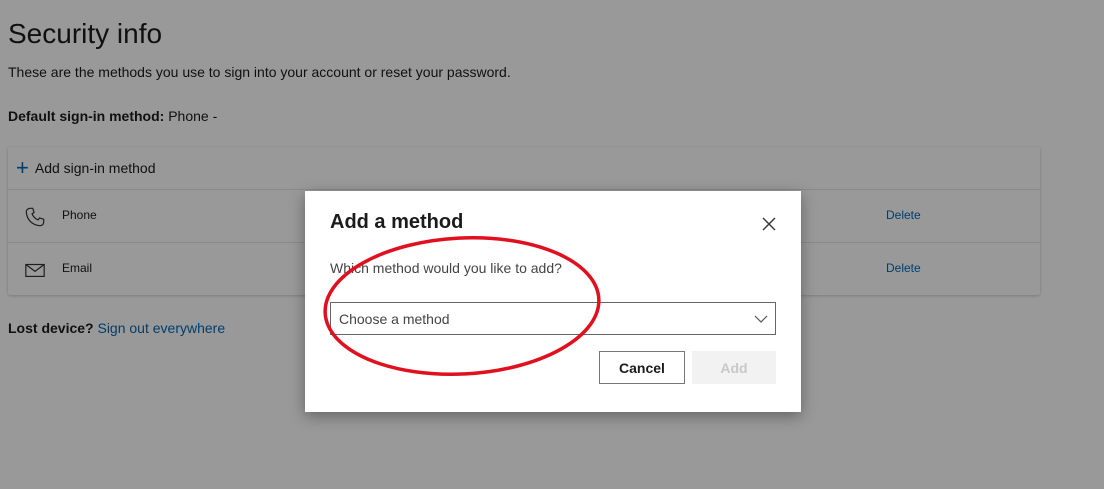 The image size is (1104, 489). Describe the element at coordinates (761, 319) in the screenshot. I see `chevron-down-icon` at that location.